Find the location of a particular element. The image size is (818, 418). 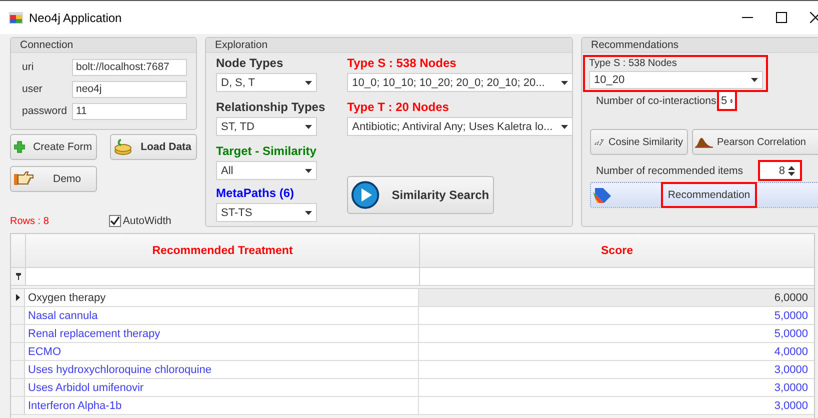

maximize-icon is located at coordinates (781, 17).